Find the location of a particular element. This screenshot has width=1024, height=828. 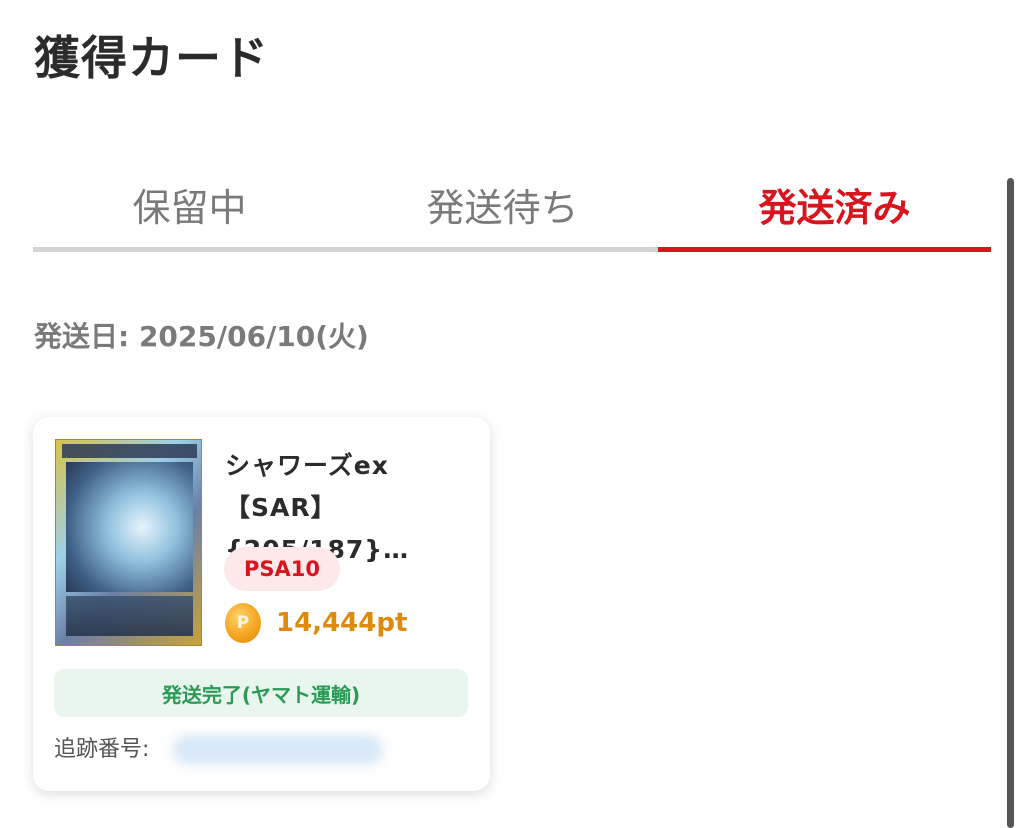

page-title: 獲得カード is located at coordinates (151, 58).